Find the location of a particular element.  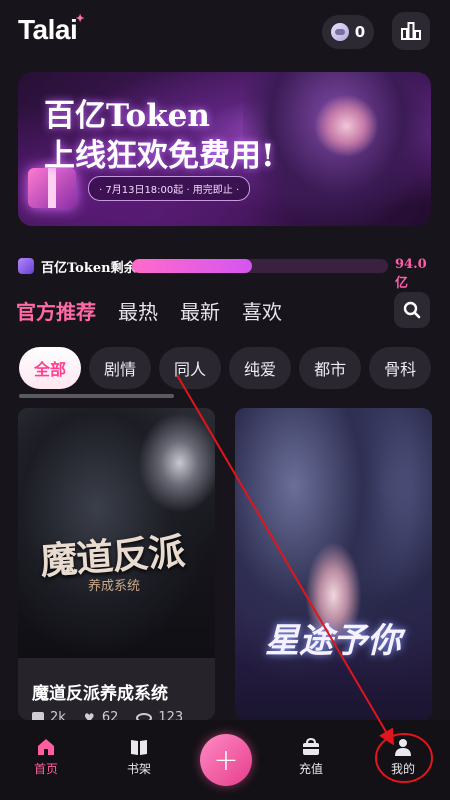

like-count: 62 is located at coordinates (110, 715).